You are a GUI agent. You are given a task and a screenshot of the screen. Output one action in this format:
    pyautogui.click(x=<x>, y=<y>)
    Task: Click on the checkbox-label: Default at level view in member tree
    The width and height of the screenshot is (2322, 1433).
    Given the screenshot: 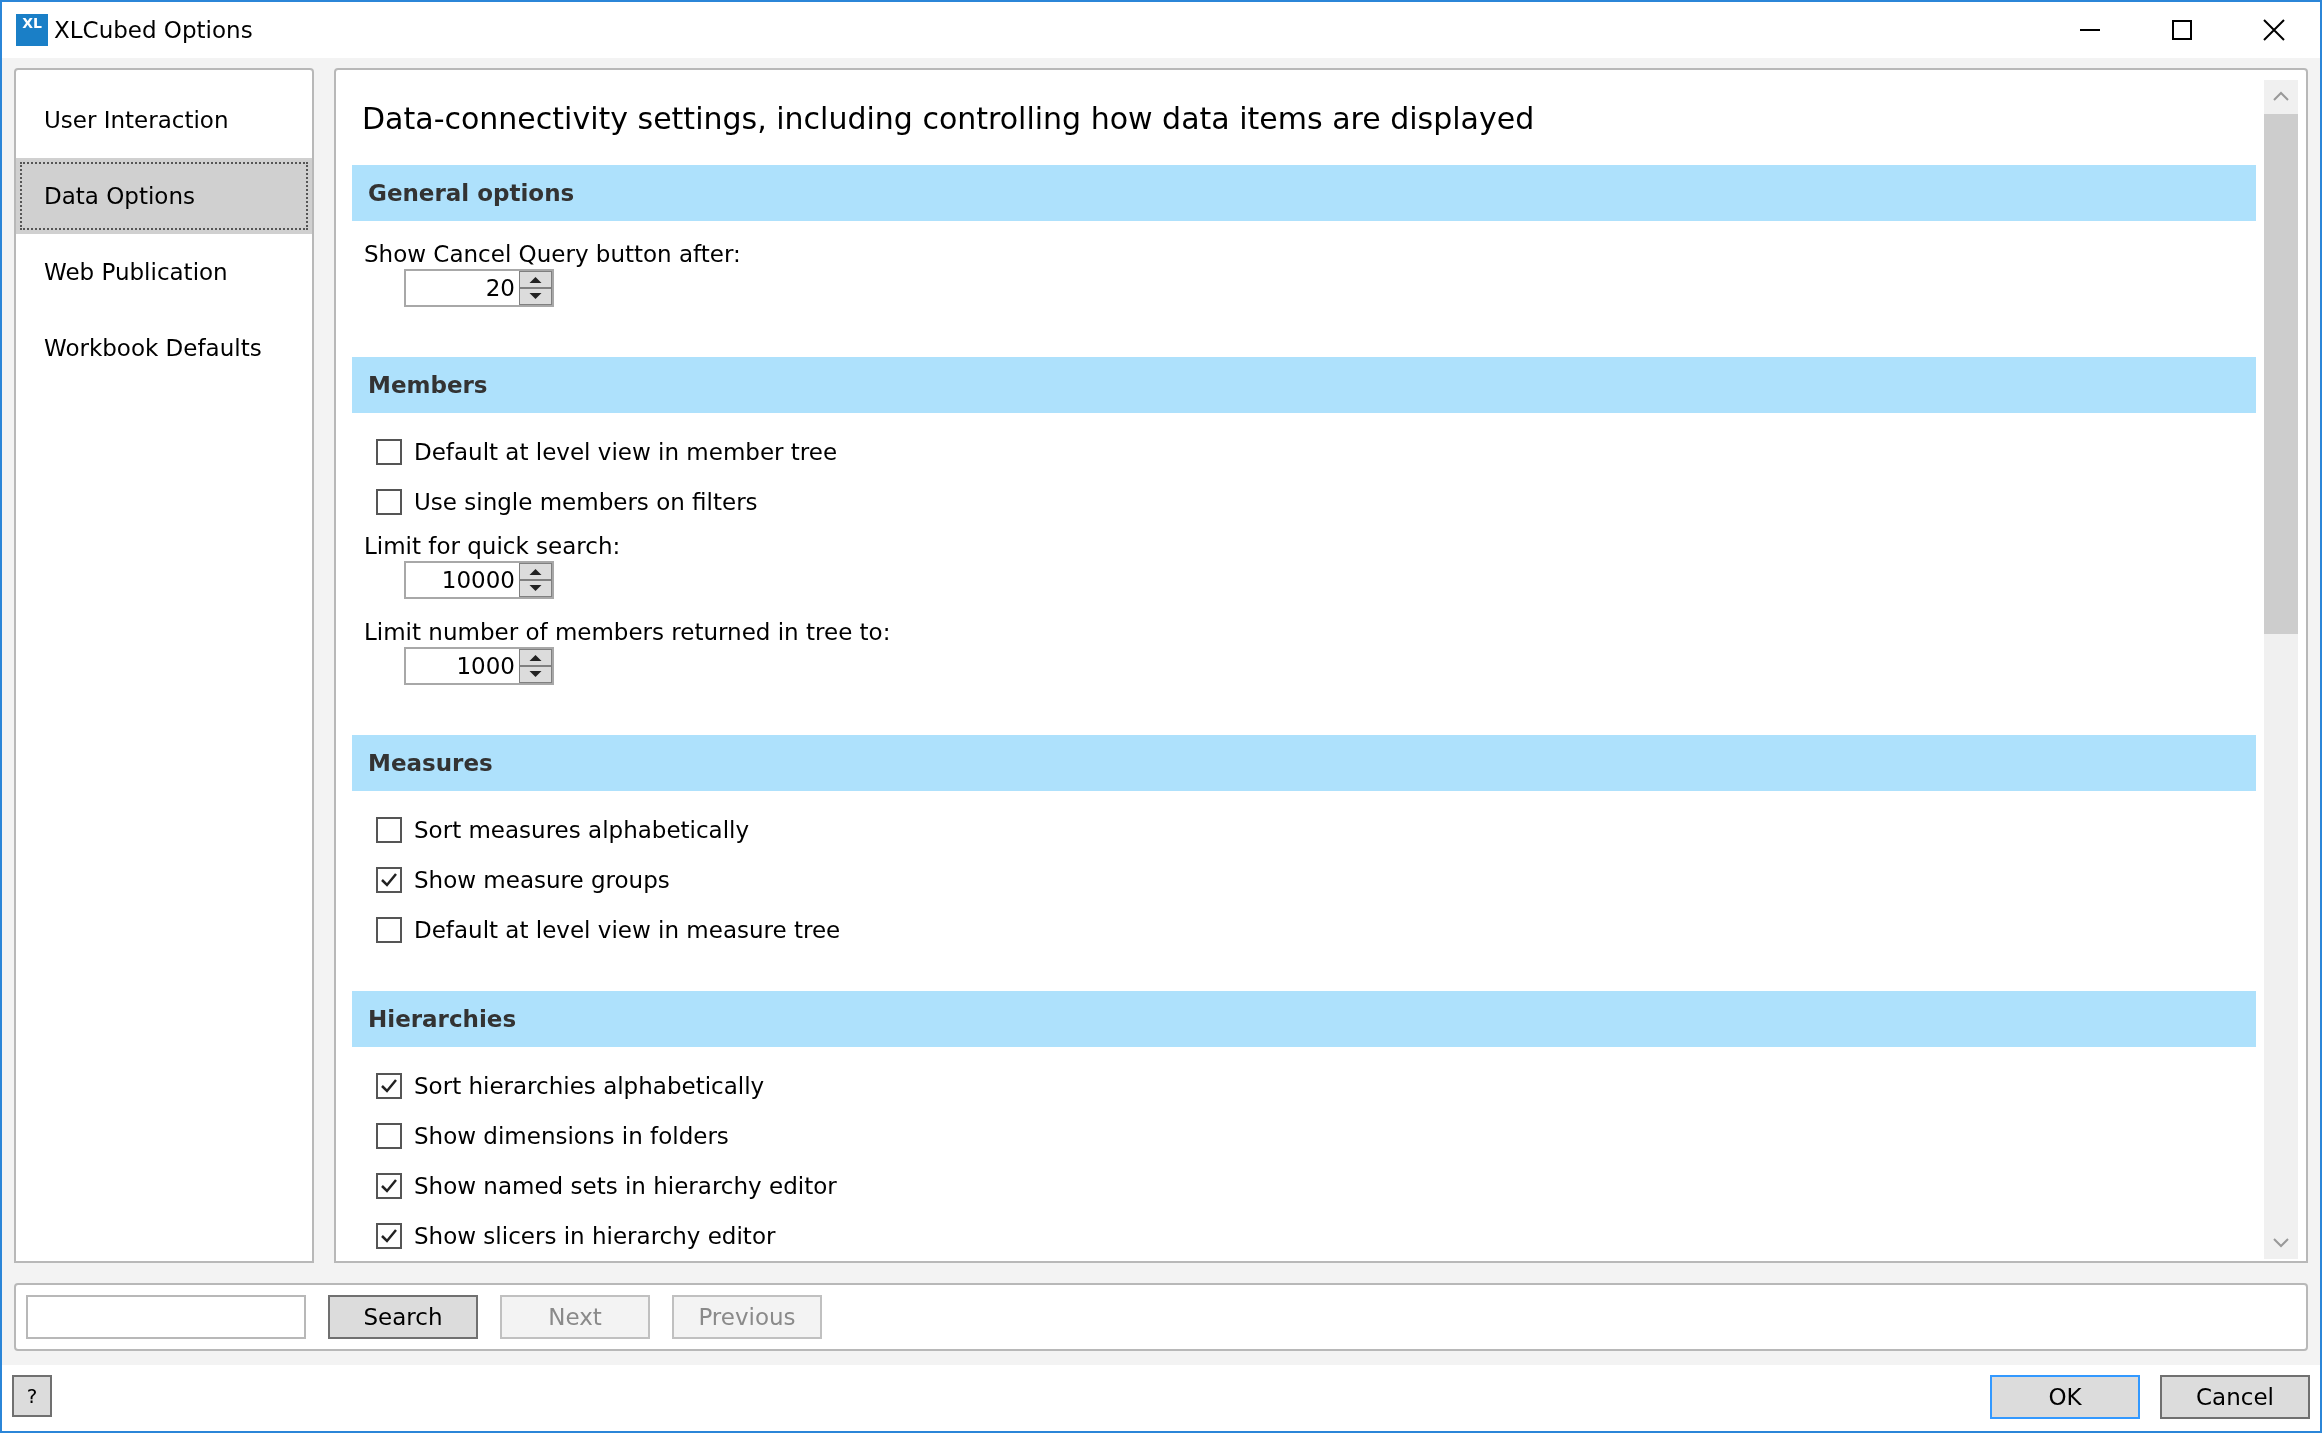 What is the action you would take?
    pyautogui.click(x=626, y=452)
    